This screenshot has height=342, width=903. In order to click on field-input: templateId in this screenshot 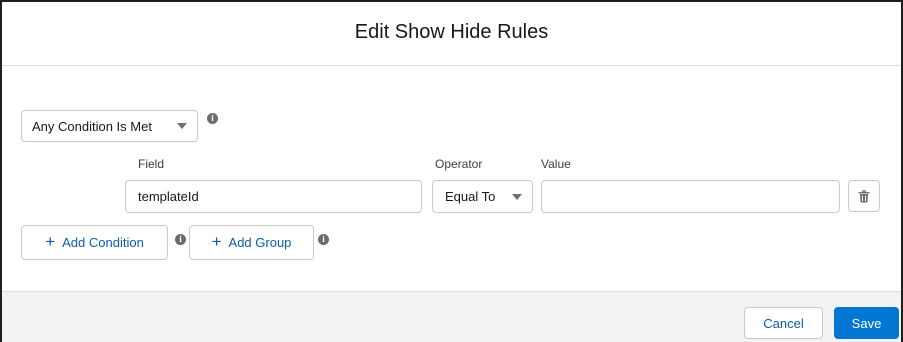, I will do `click(273, 196)`.